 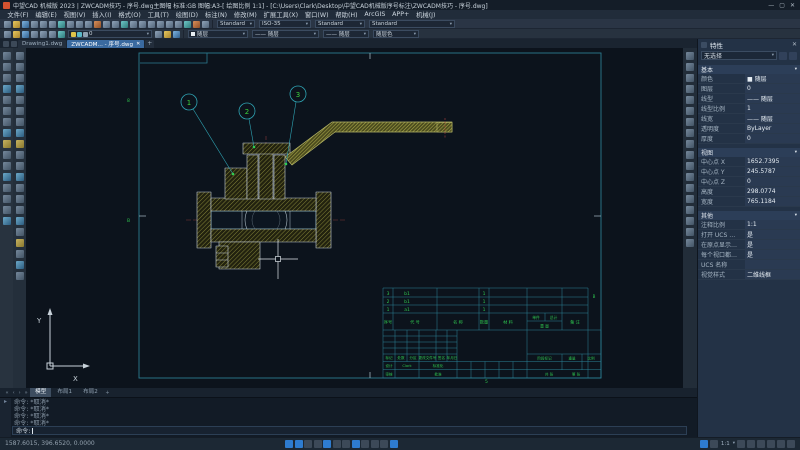 I want to click on balloon-2: 2, so click(x=247, y=125).